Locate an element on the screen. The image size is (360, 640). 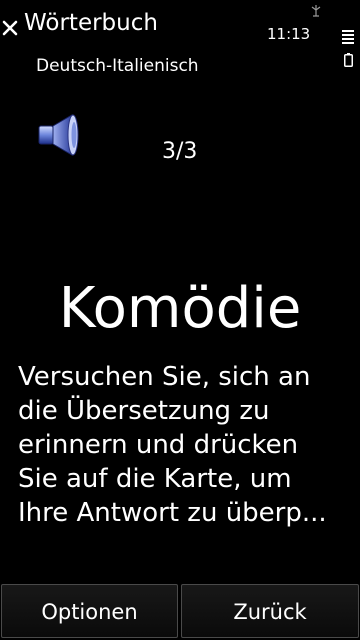
signal-icon is located at coordinates (348, 37).